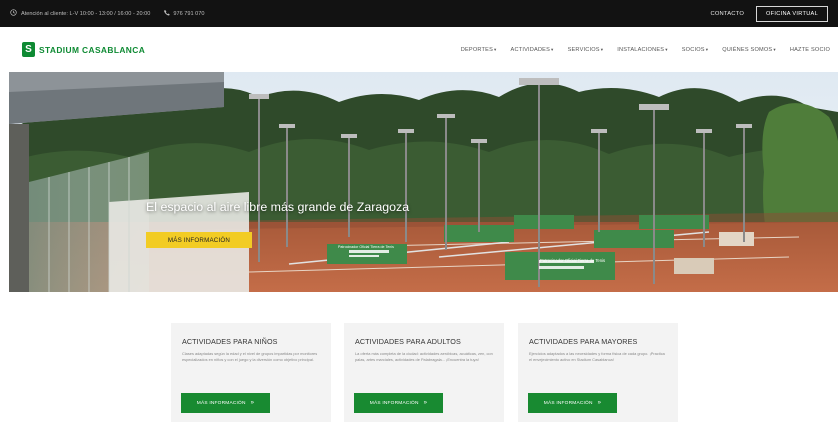 This screenshot has width=838, height=425. Describe the element at coordinates (572, 403) in the screenshot. I see `card-mayores-more-info-button: MÁS INFORMACIÓN »` at that location.